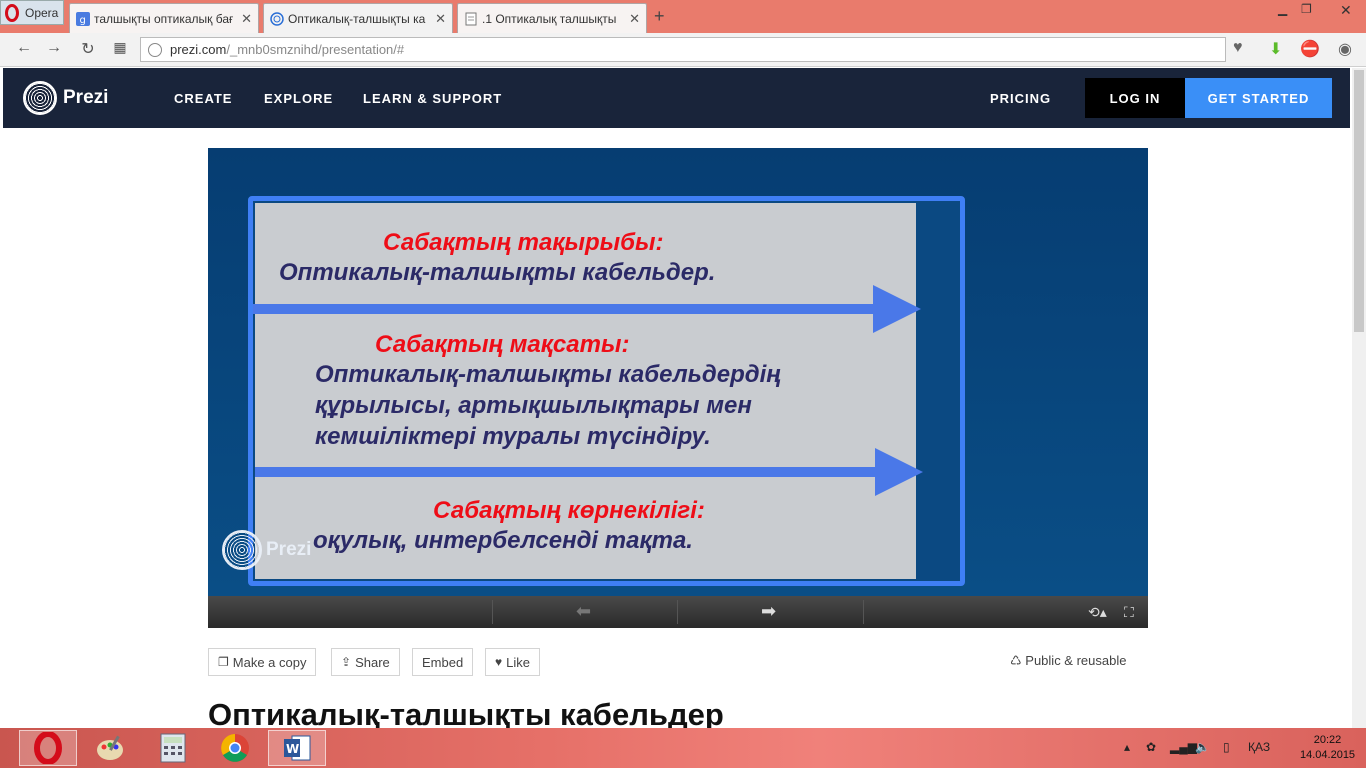  I want to click on autoplay-icon: ⟲▴, so click(1097, 612).